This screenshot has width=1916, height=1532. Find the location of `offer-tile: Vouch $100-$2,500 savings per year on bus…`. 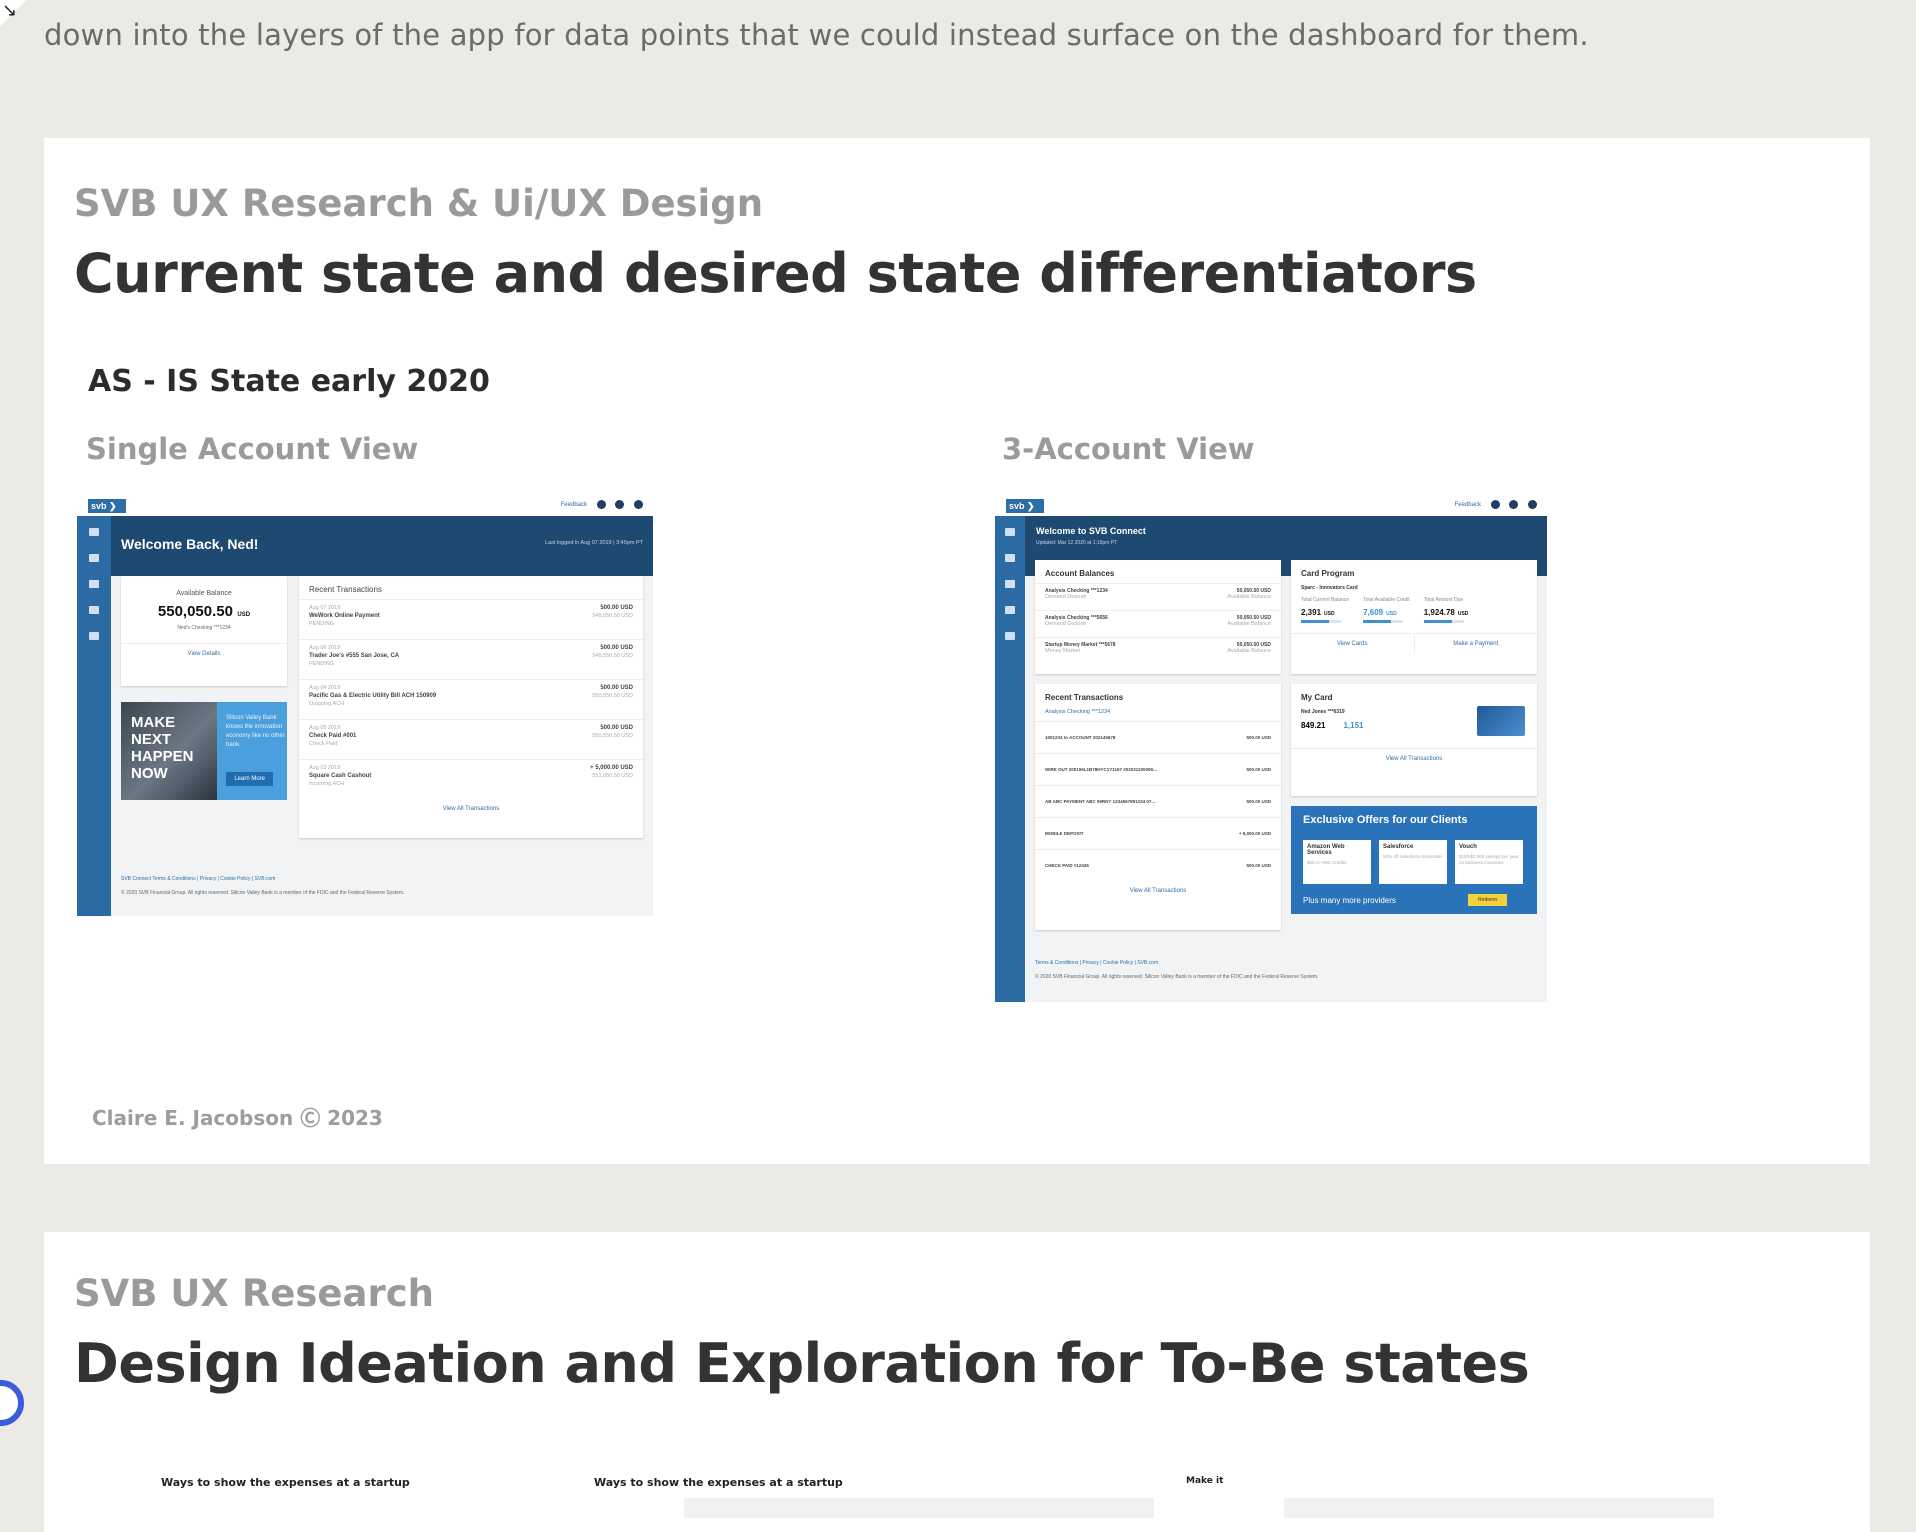

offer-tile: Vouch $100-$2,500 savings per year on bus… is located at coordinates (1489, 862).